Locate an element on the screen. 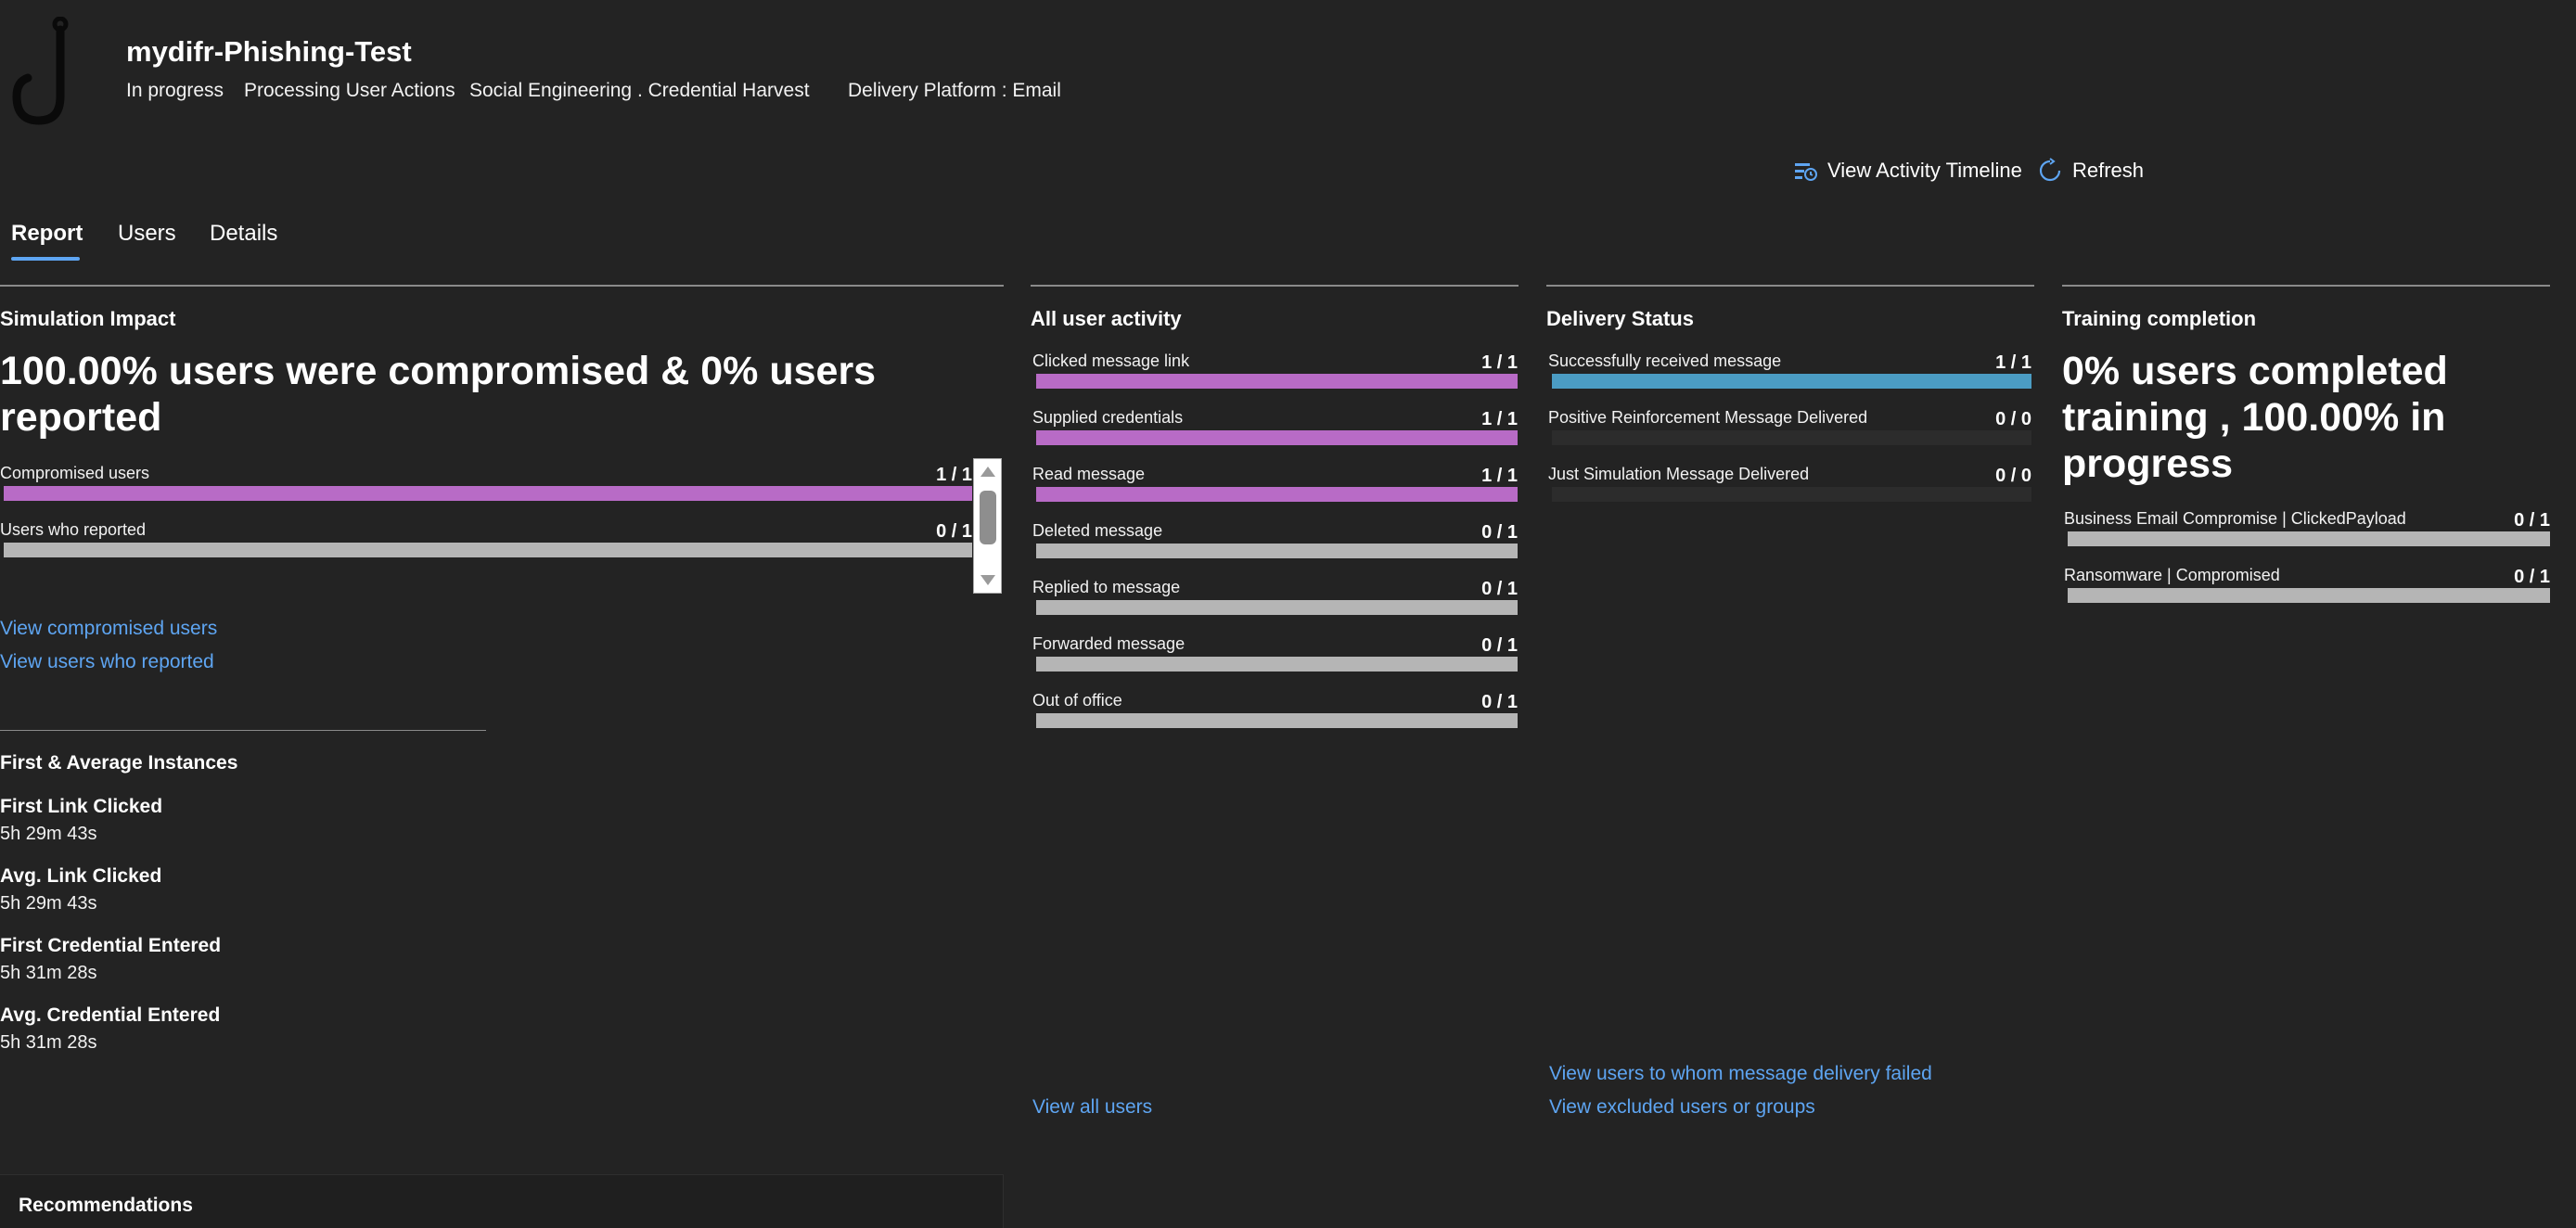 The height and width of the screenshot is (1228, 2576). active-tab-indicator is located at coordinates (45, 259).